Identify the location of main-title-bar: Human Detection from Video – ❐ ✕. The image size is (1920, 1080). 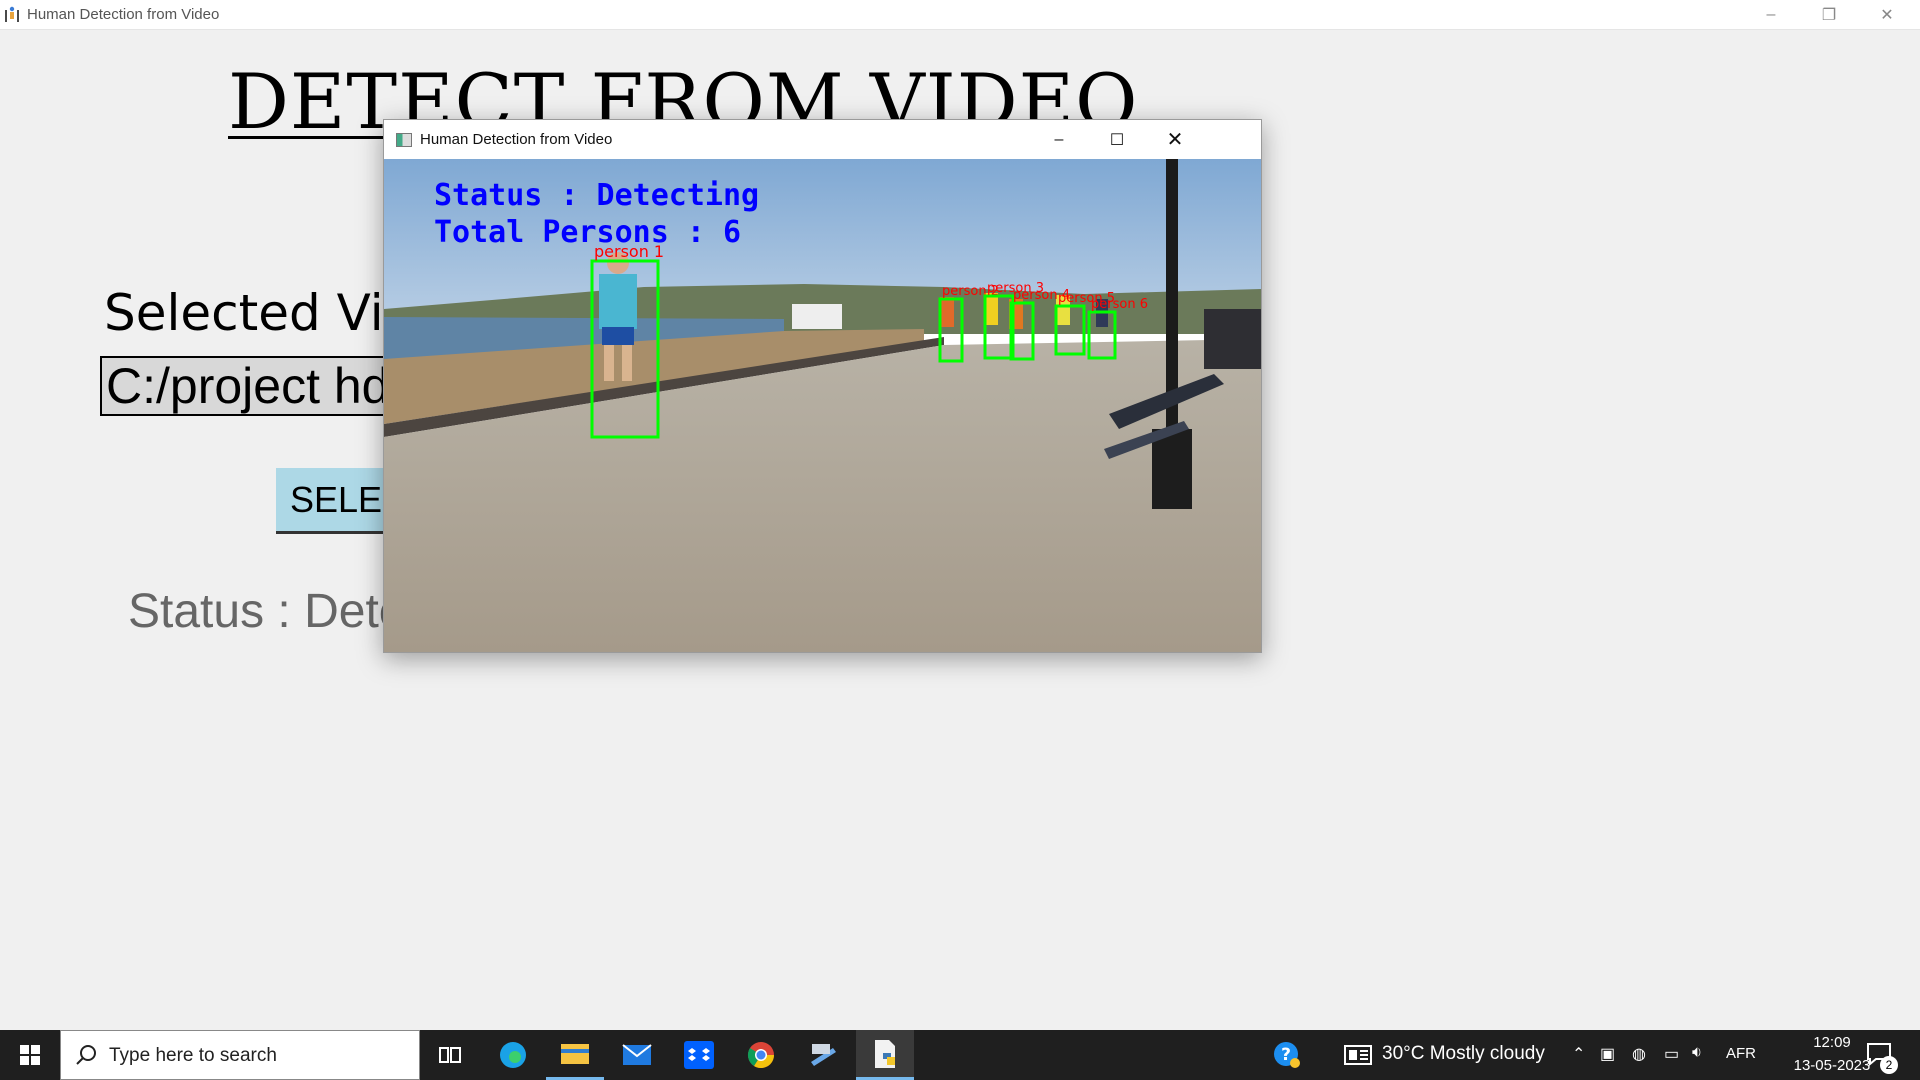
(960, 15).